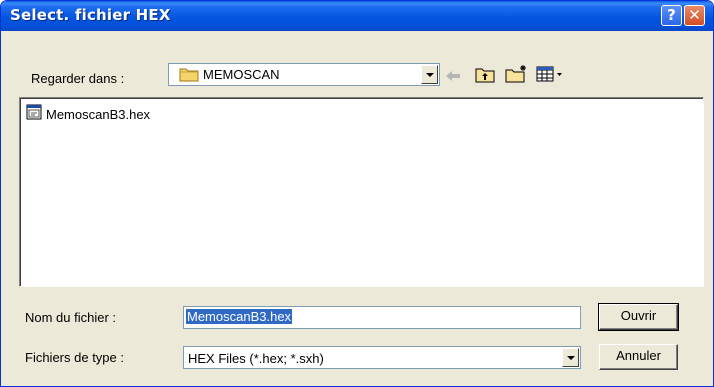 The image size is (714, 387). Describe the element at coordinates (90, 15) in the screenshot. I see `window-title: Select. fichier HEX` at that location.